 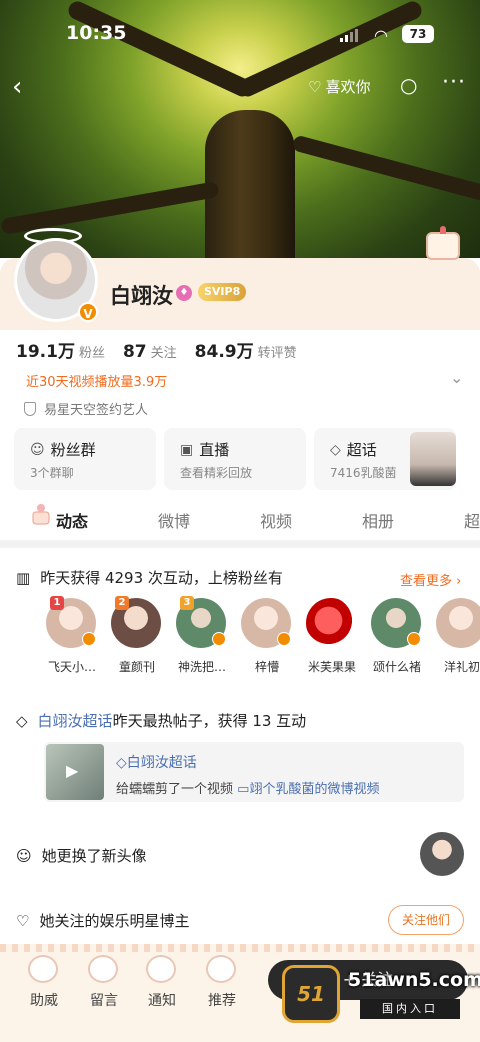 I want to click on card-fans-group: ☺ 粉丝群 3个群聊, so click(x=85, y=459).